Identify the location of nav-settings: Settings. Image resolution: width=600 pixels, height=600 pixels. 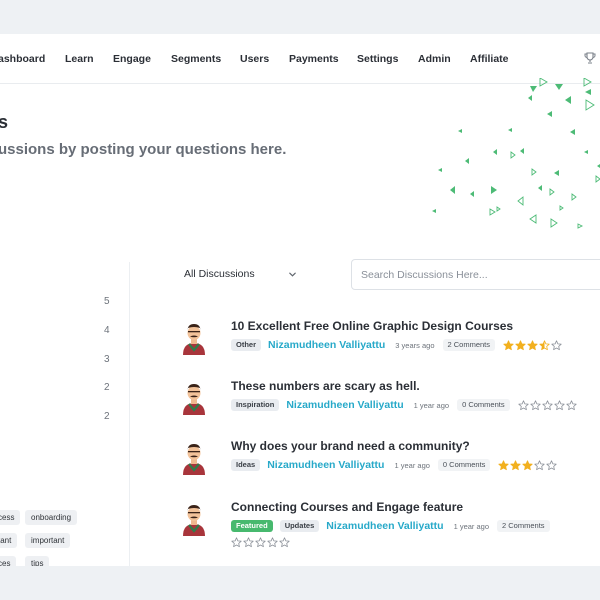
(377, 59).